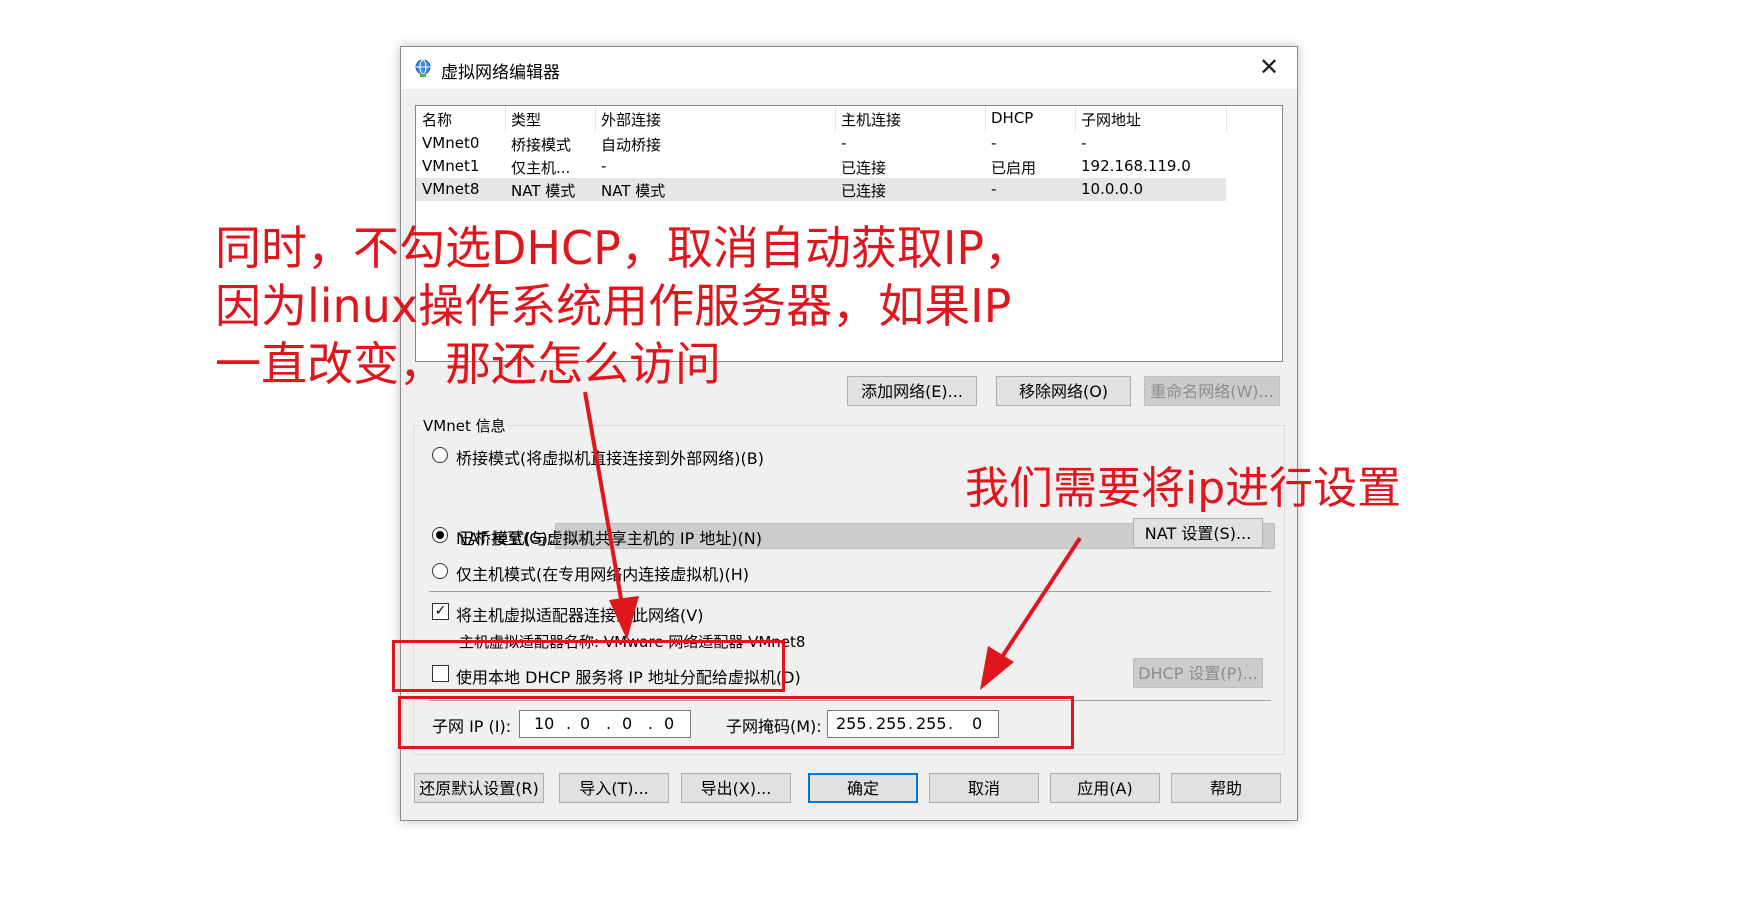 This screenshot has height=906, width=1745. What do you see at coordinates (1183, 488) in the screenshot?
I see `annotation-right: 我们需要将ip进行设置` at bounding box center [1183, 488].